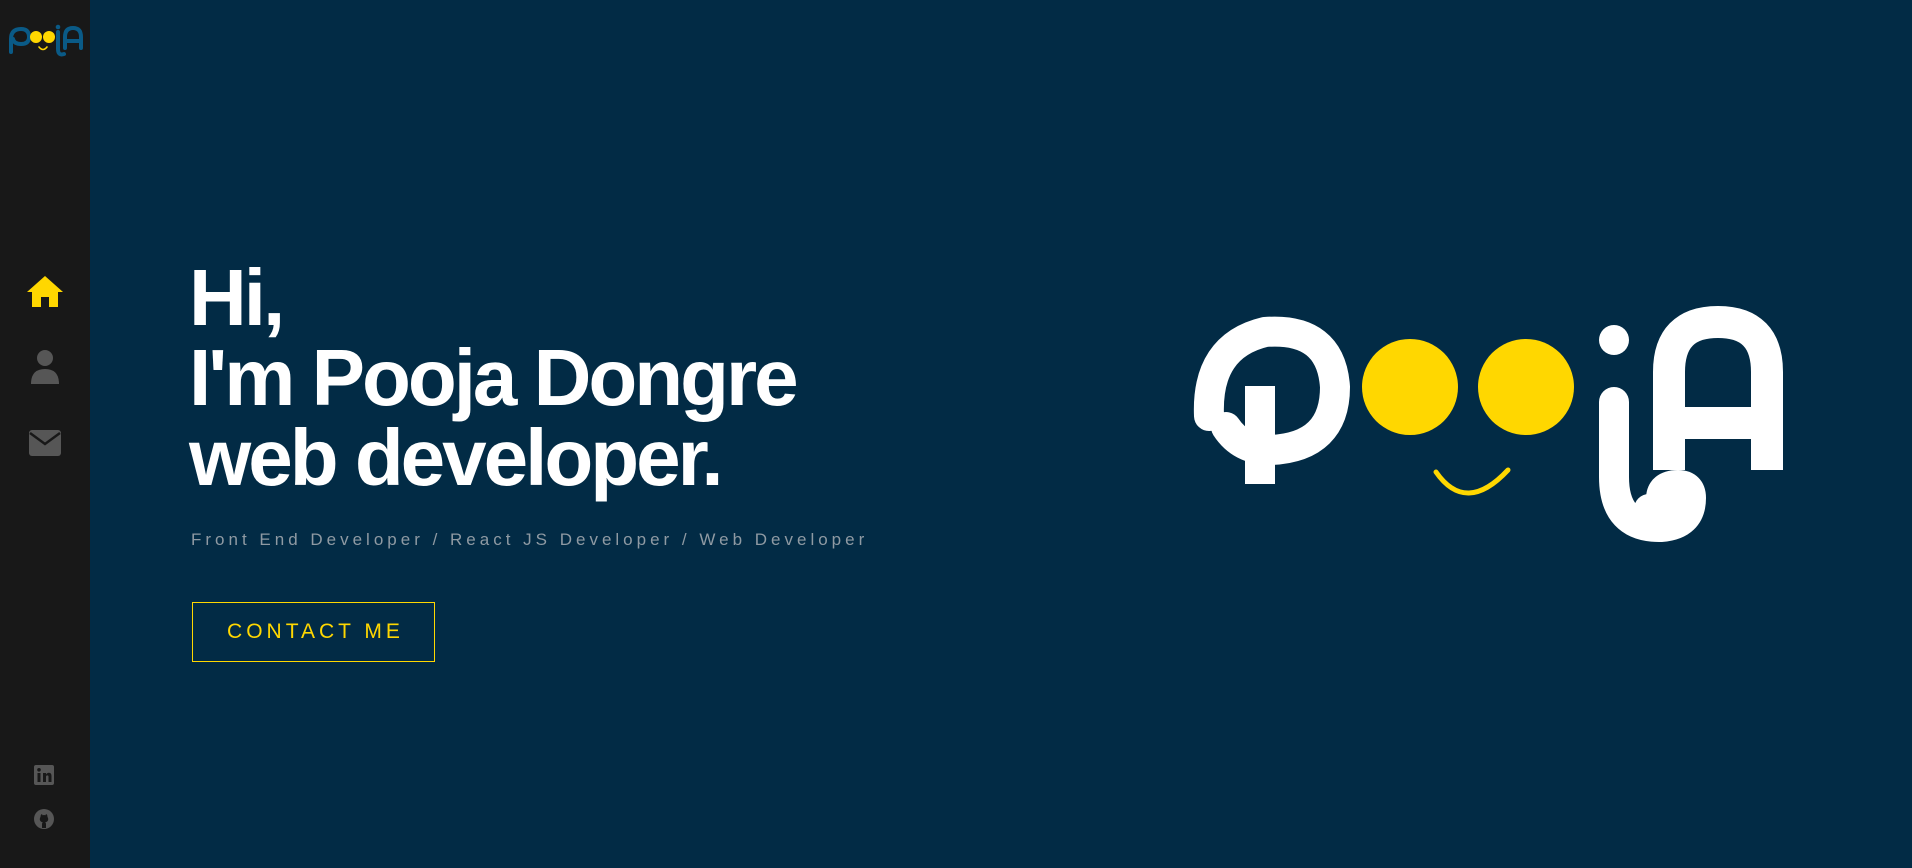 This screenshot has height=868, width=1912. What do you see at coordinates (1488, 423) in the screenshot?
I see `pooja-hero-logo` at bounding box center [1488, 423].